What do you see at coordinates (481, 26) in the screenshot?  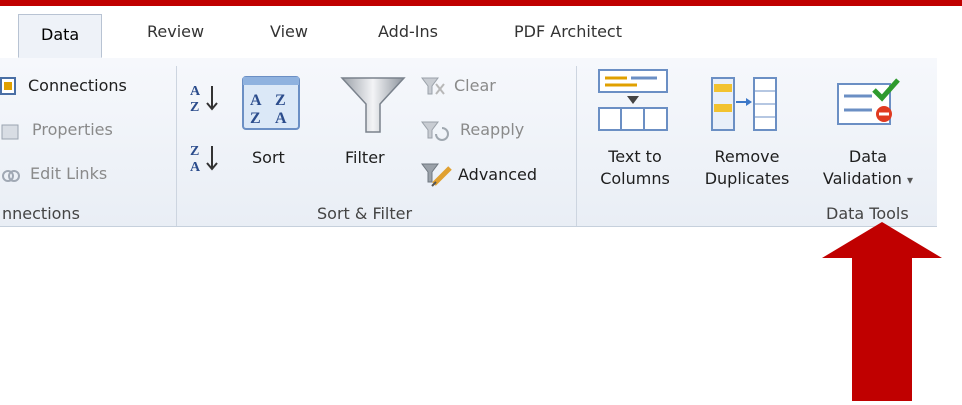 I see `tab-bar` at bounding box center [481, 26].